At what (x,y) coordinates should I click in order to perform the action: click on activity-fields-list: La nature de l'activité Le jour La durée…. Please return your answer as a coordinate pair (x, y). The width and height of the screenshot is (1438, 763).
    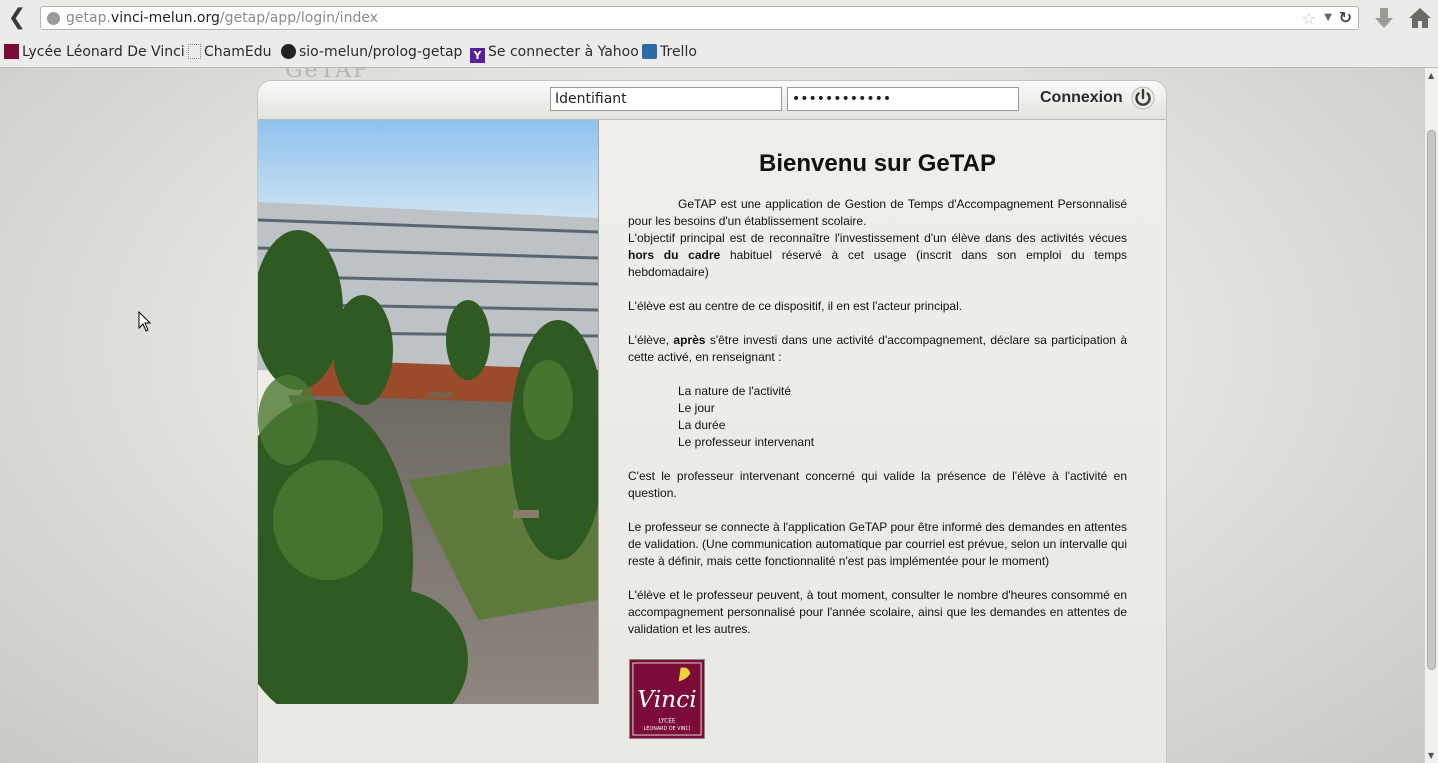
    Looking at the image, I should click on (877, 417).